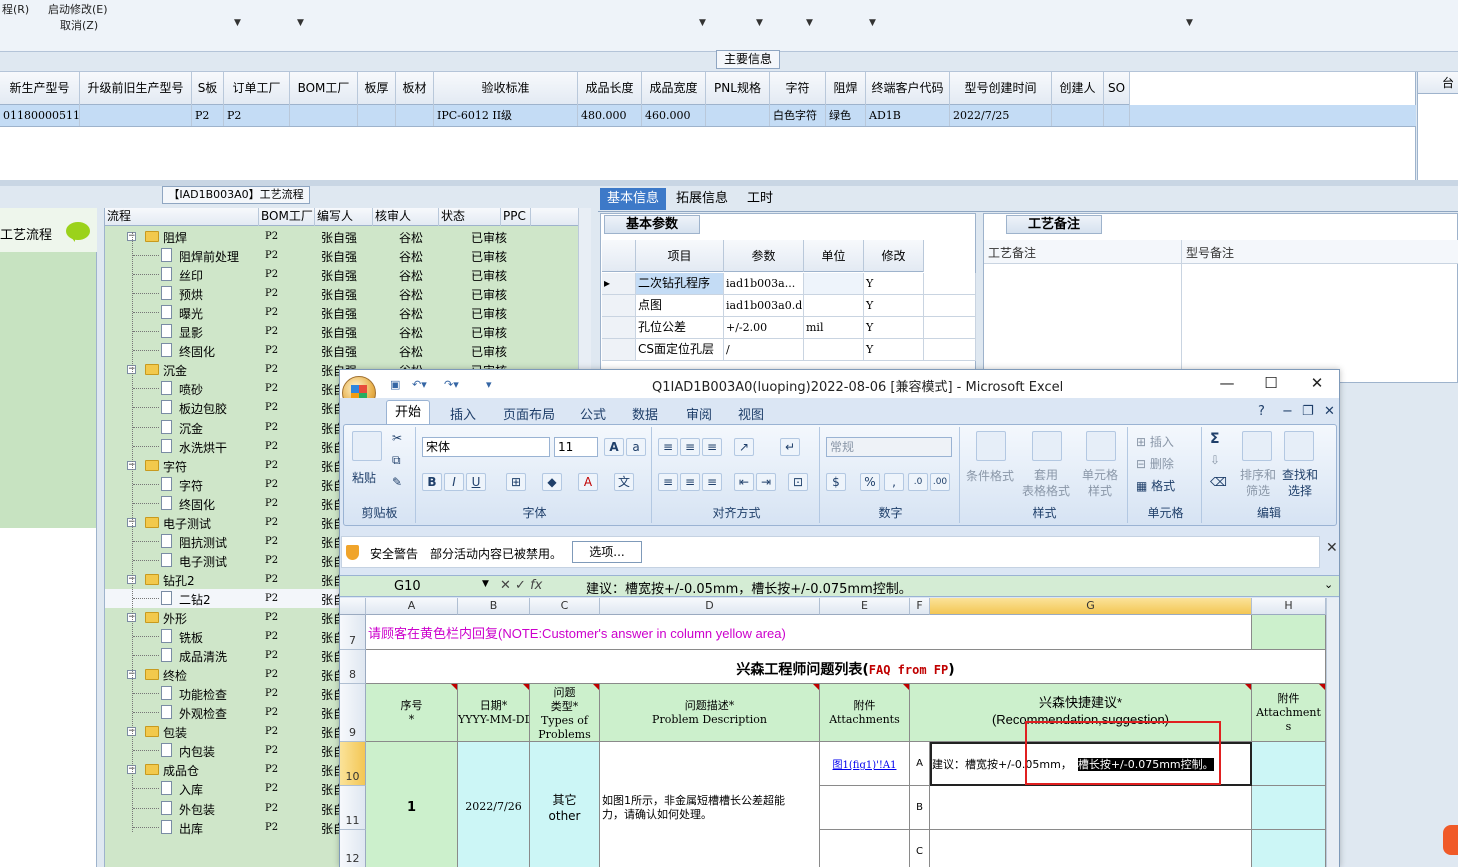  I want to click on cell-h11, so click(1289, 808).